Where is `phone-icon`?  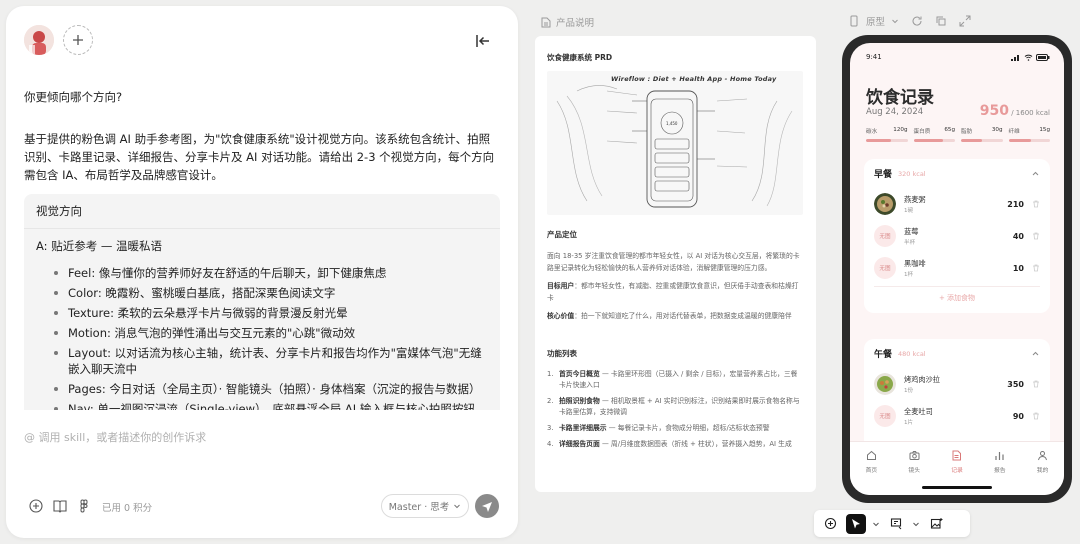 phone-icon is located at coordinates (854, 21).